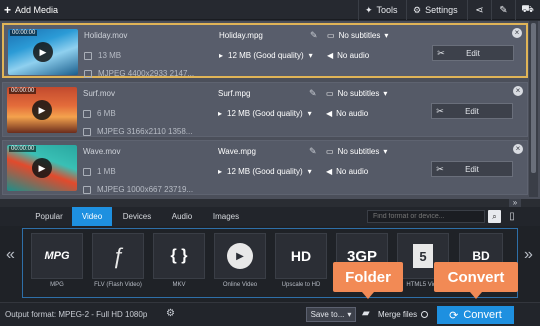  What do you see at coordinates (57, 265) in the screenshot?
I see `format-item: MPG MPG` at bounding box center [57, 265].